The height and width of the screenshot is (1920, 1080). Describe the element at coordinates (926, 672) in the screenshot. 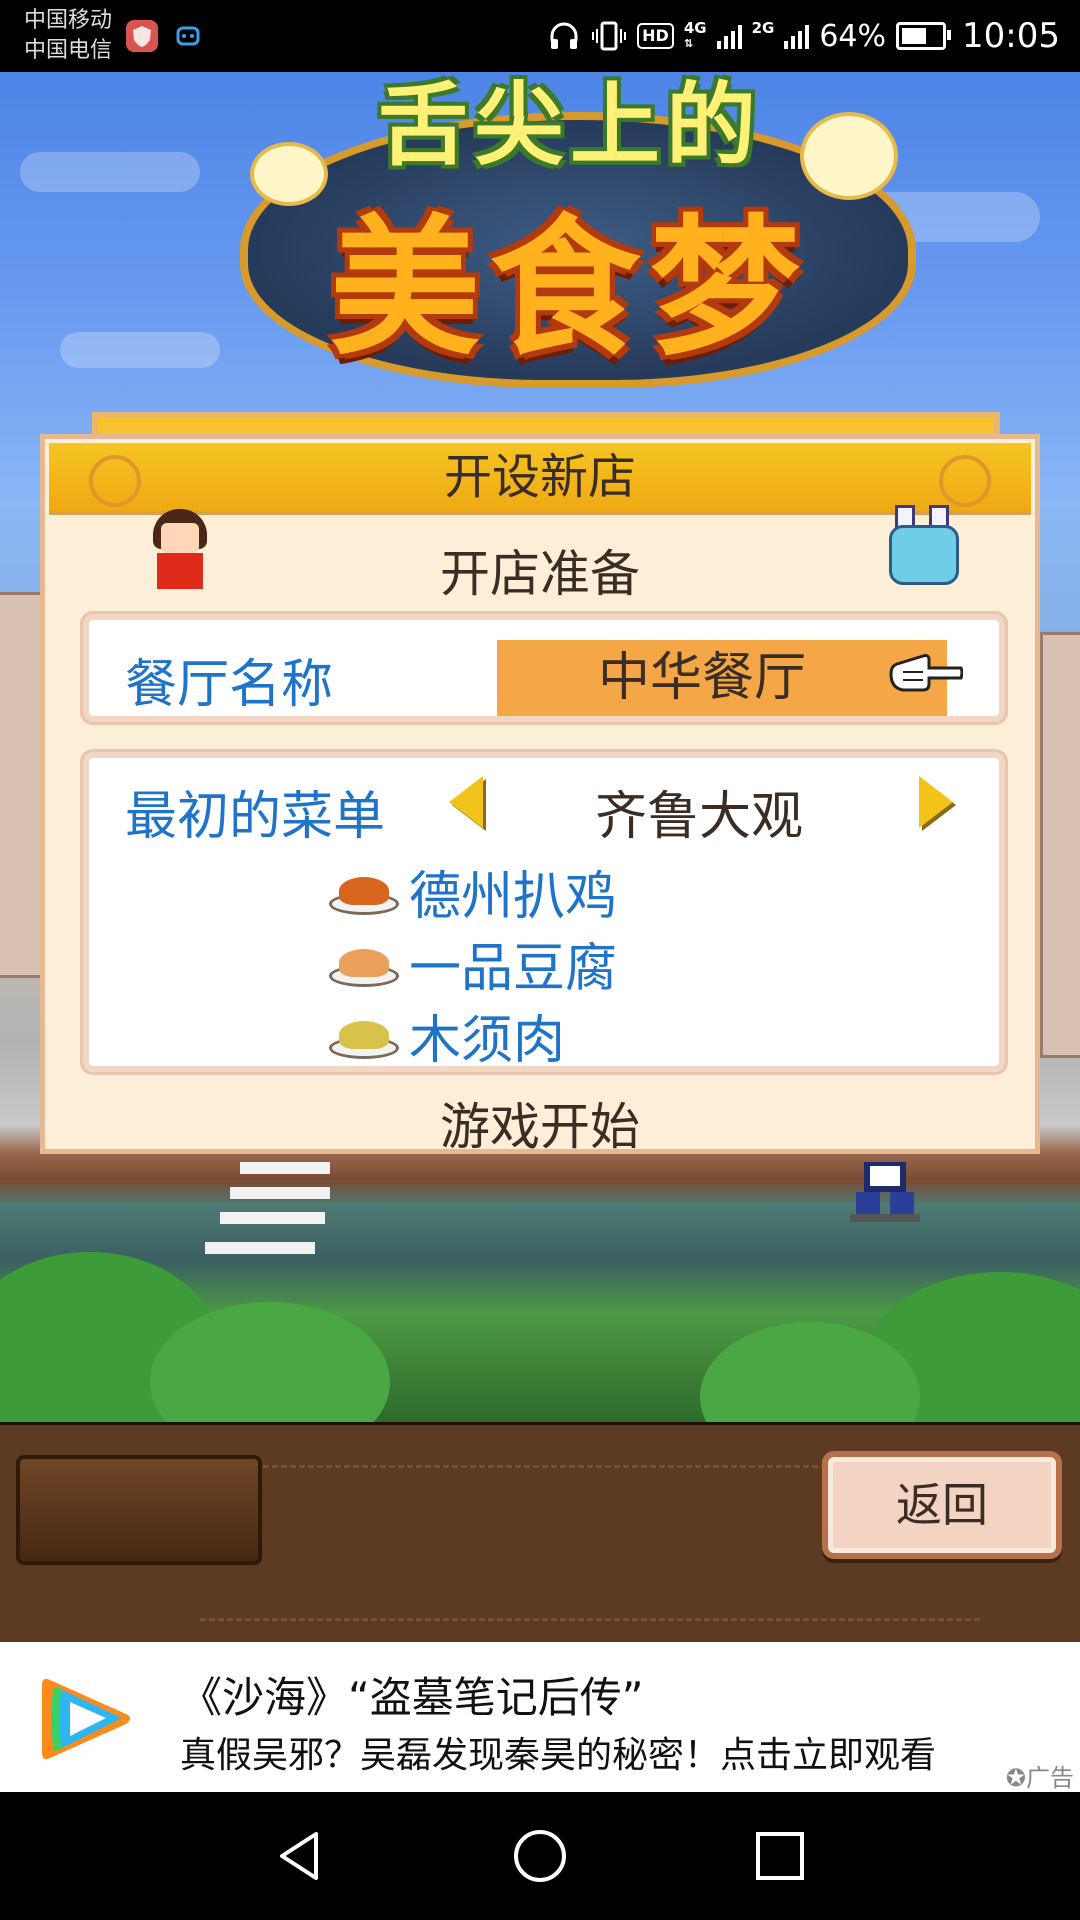

I see `pointing-hand-icon` at that location.